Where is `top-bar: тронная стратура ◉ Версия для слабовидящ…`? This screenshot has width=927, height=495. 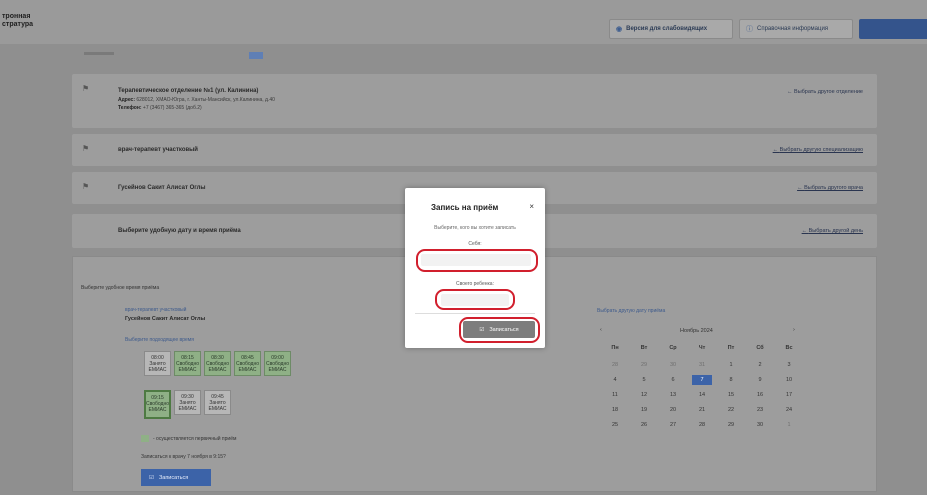
top-bar: тронная стратура ◉ Версия для слабовидящ… is located at coordinates (463, 22).